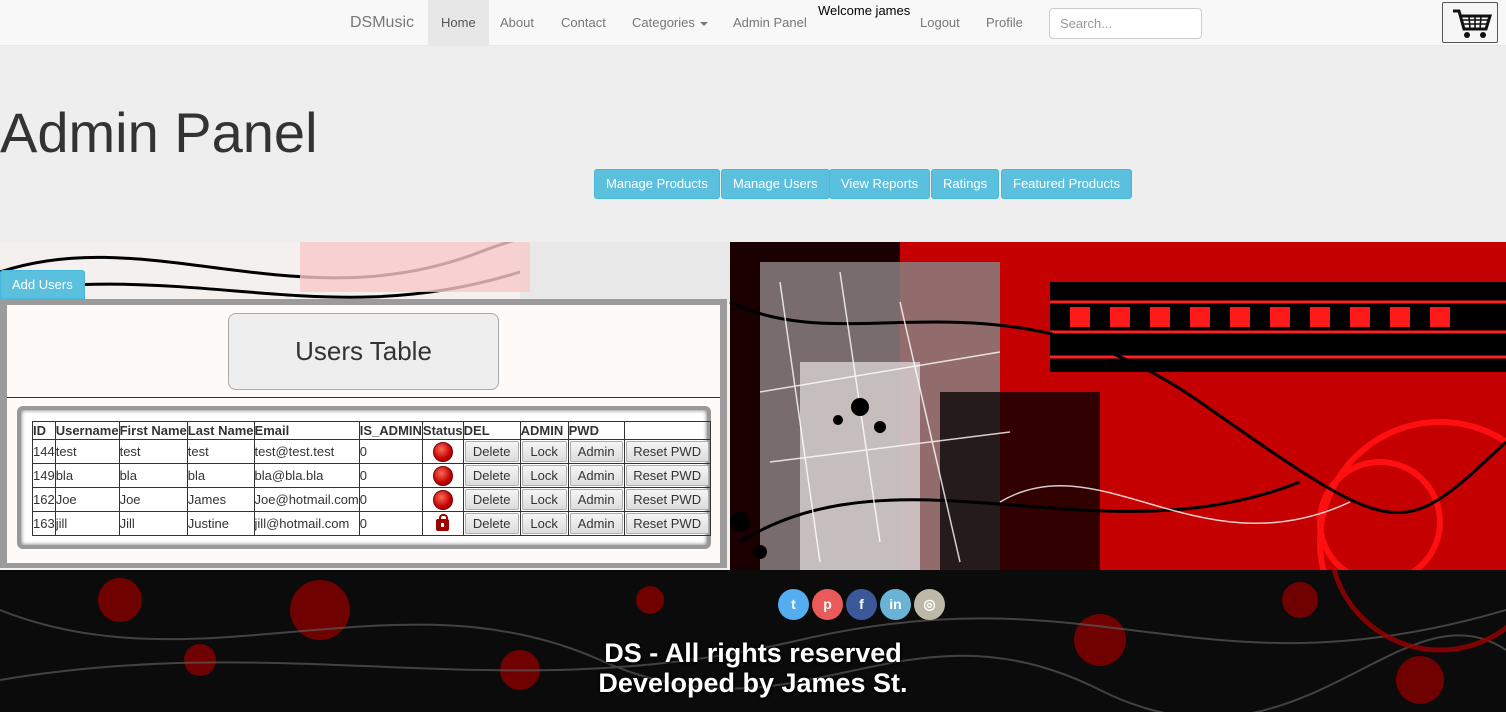 The width and height of the screenshot is (1506, 712). I want to click on featured-products-button: Featured Products, so click(1066, 184).